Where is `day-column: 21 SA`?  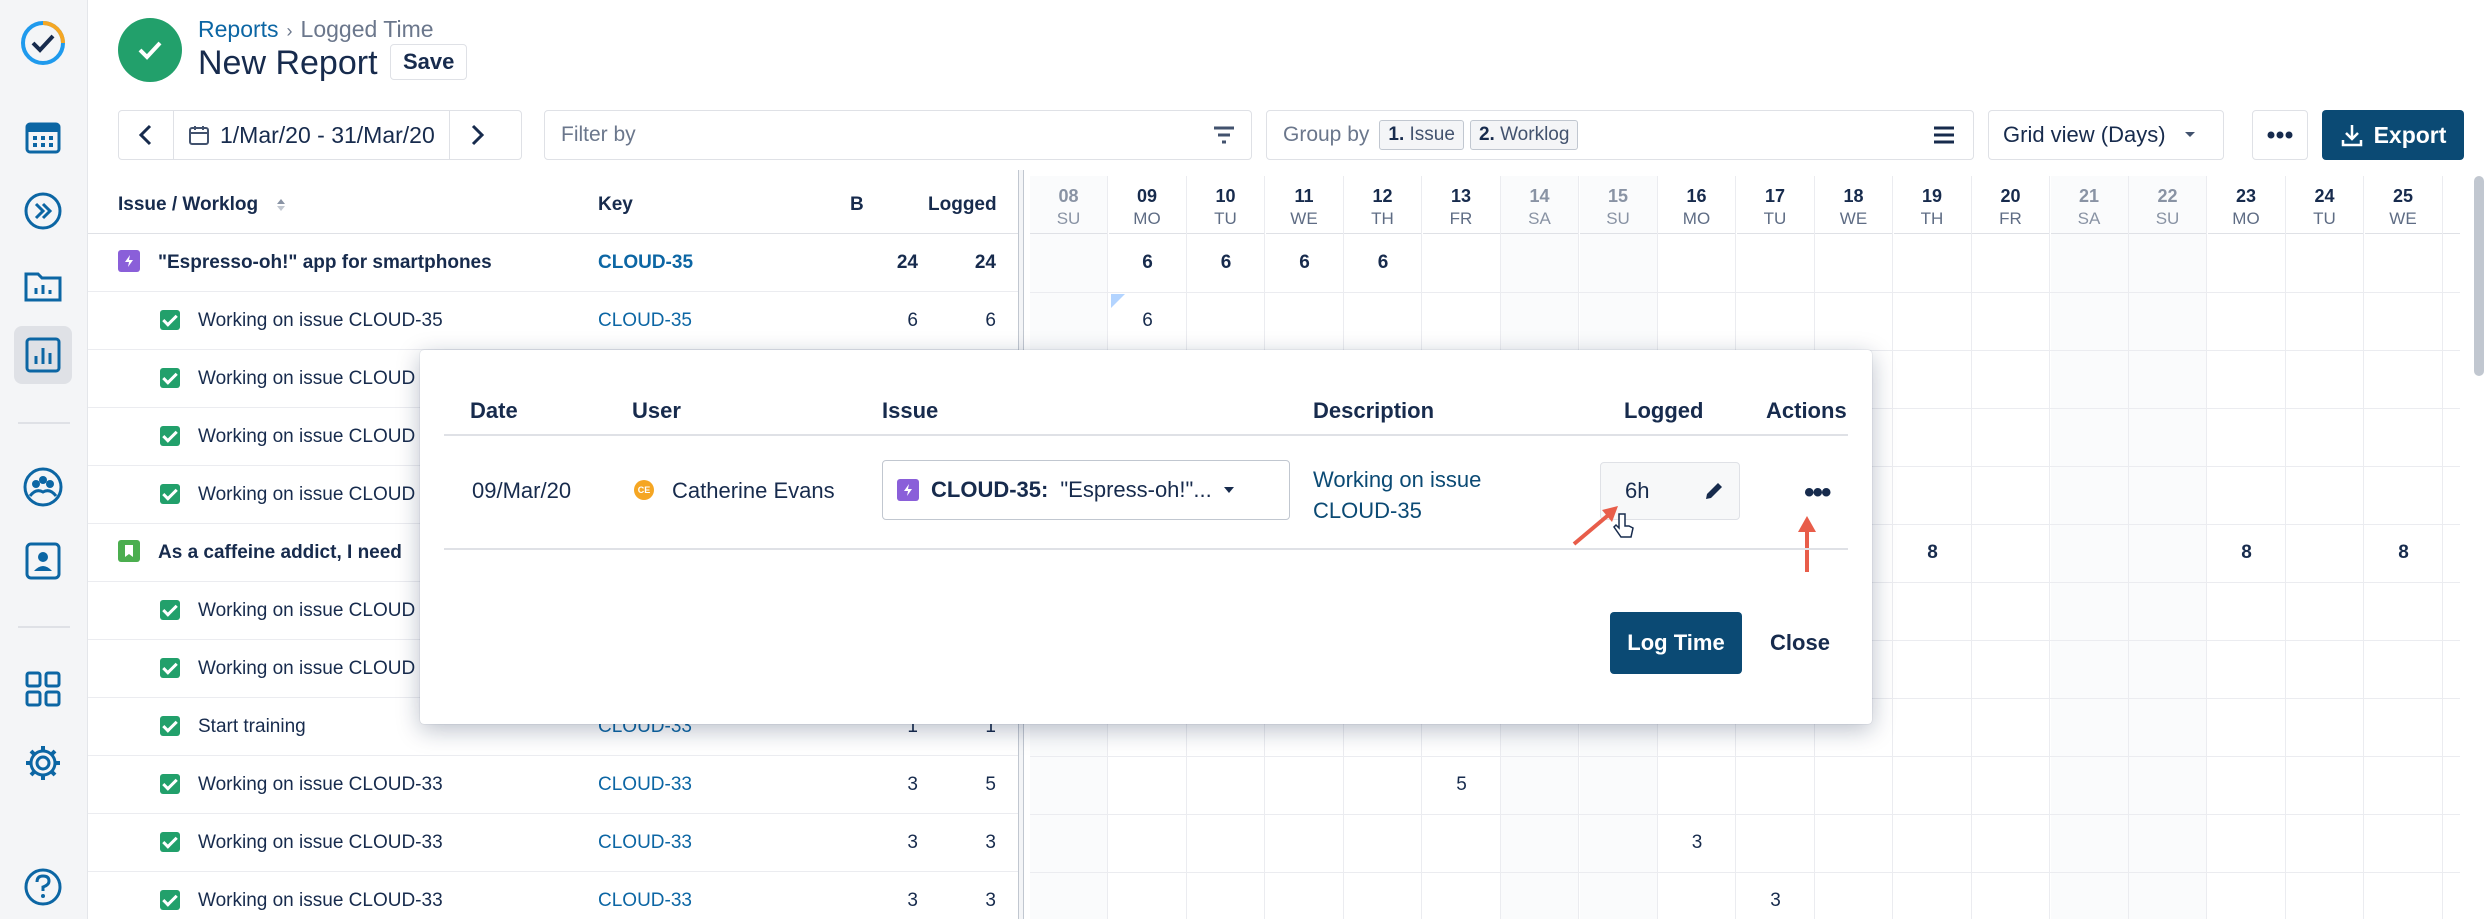 day-column: 21 SA is located at coordinates (2089, 547).